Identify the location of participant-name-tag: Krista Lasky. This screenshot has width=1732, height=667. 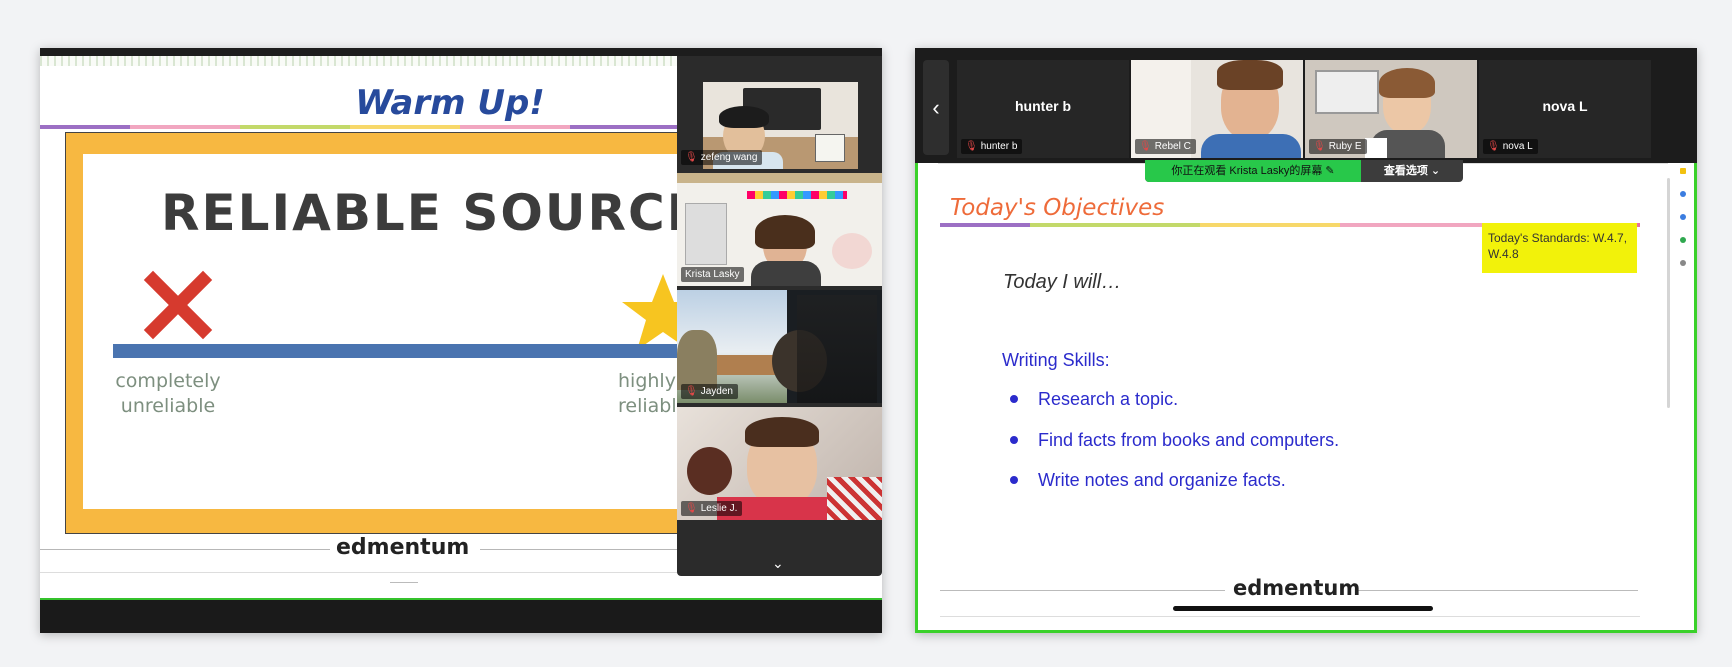
(713, 274).